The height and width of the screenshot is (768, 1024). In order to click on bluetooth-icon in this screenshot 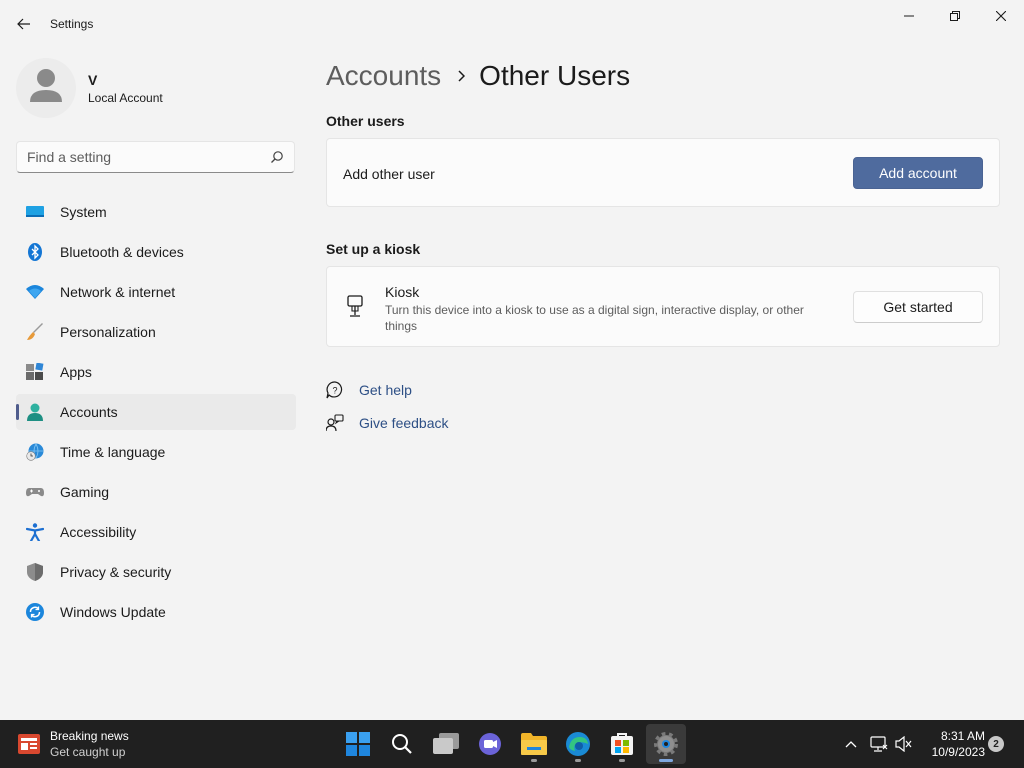, I will do `click(35, 252)`.